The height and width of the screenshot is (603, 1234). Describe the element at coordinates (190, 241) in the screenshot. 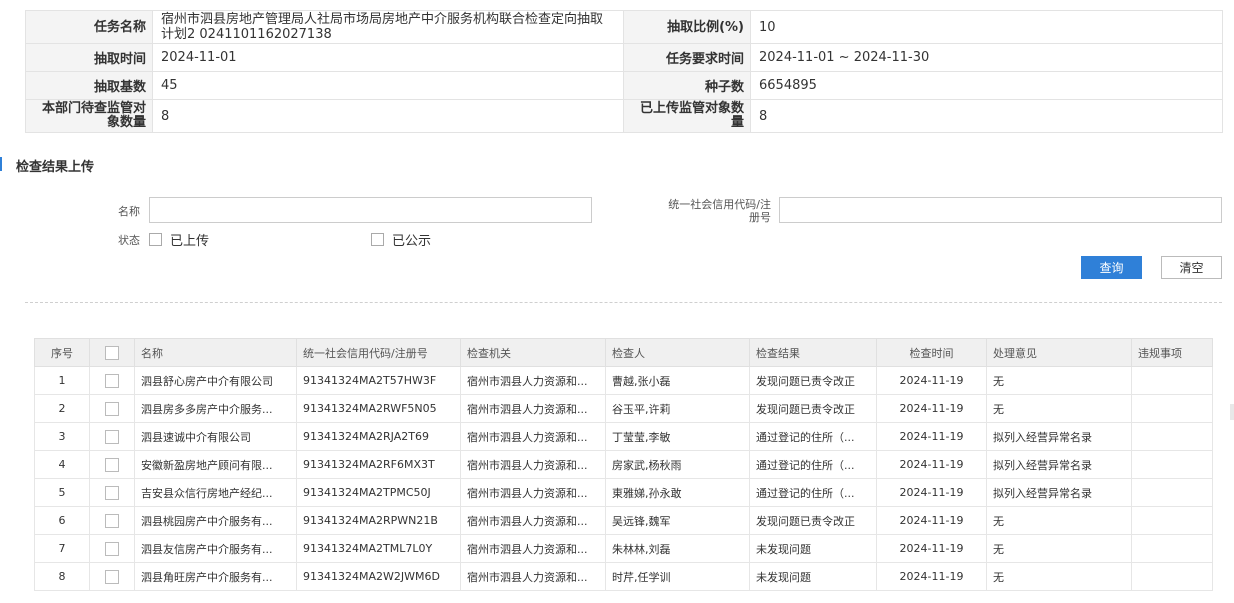

I see `uploaded-checkbox-label: 已上传` at that location.